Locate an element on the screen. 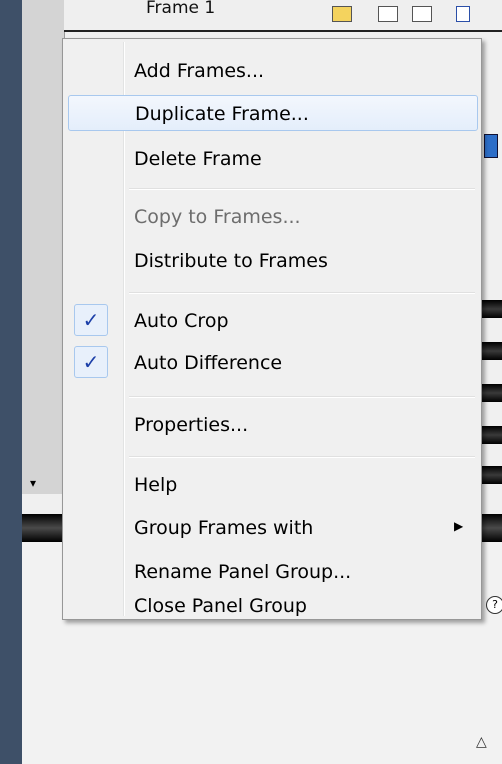 This screenshot has height=764, width=502. collapse-triangle-icon: △ is located at coordinates (481, 742).